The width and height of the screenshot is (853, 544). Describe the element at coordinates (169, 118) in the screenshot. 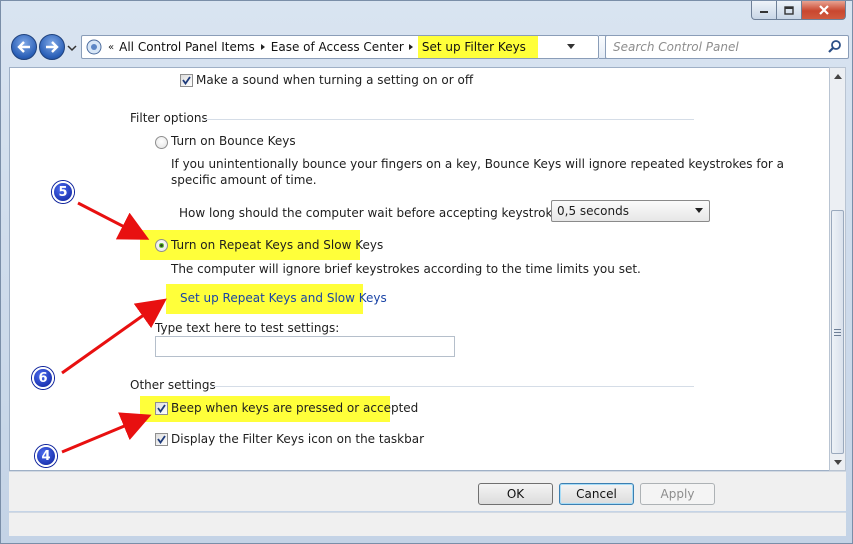

I see `filter-options-heading: Filter options` at that location.